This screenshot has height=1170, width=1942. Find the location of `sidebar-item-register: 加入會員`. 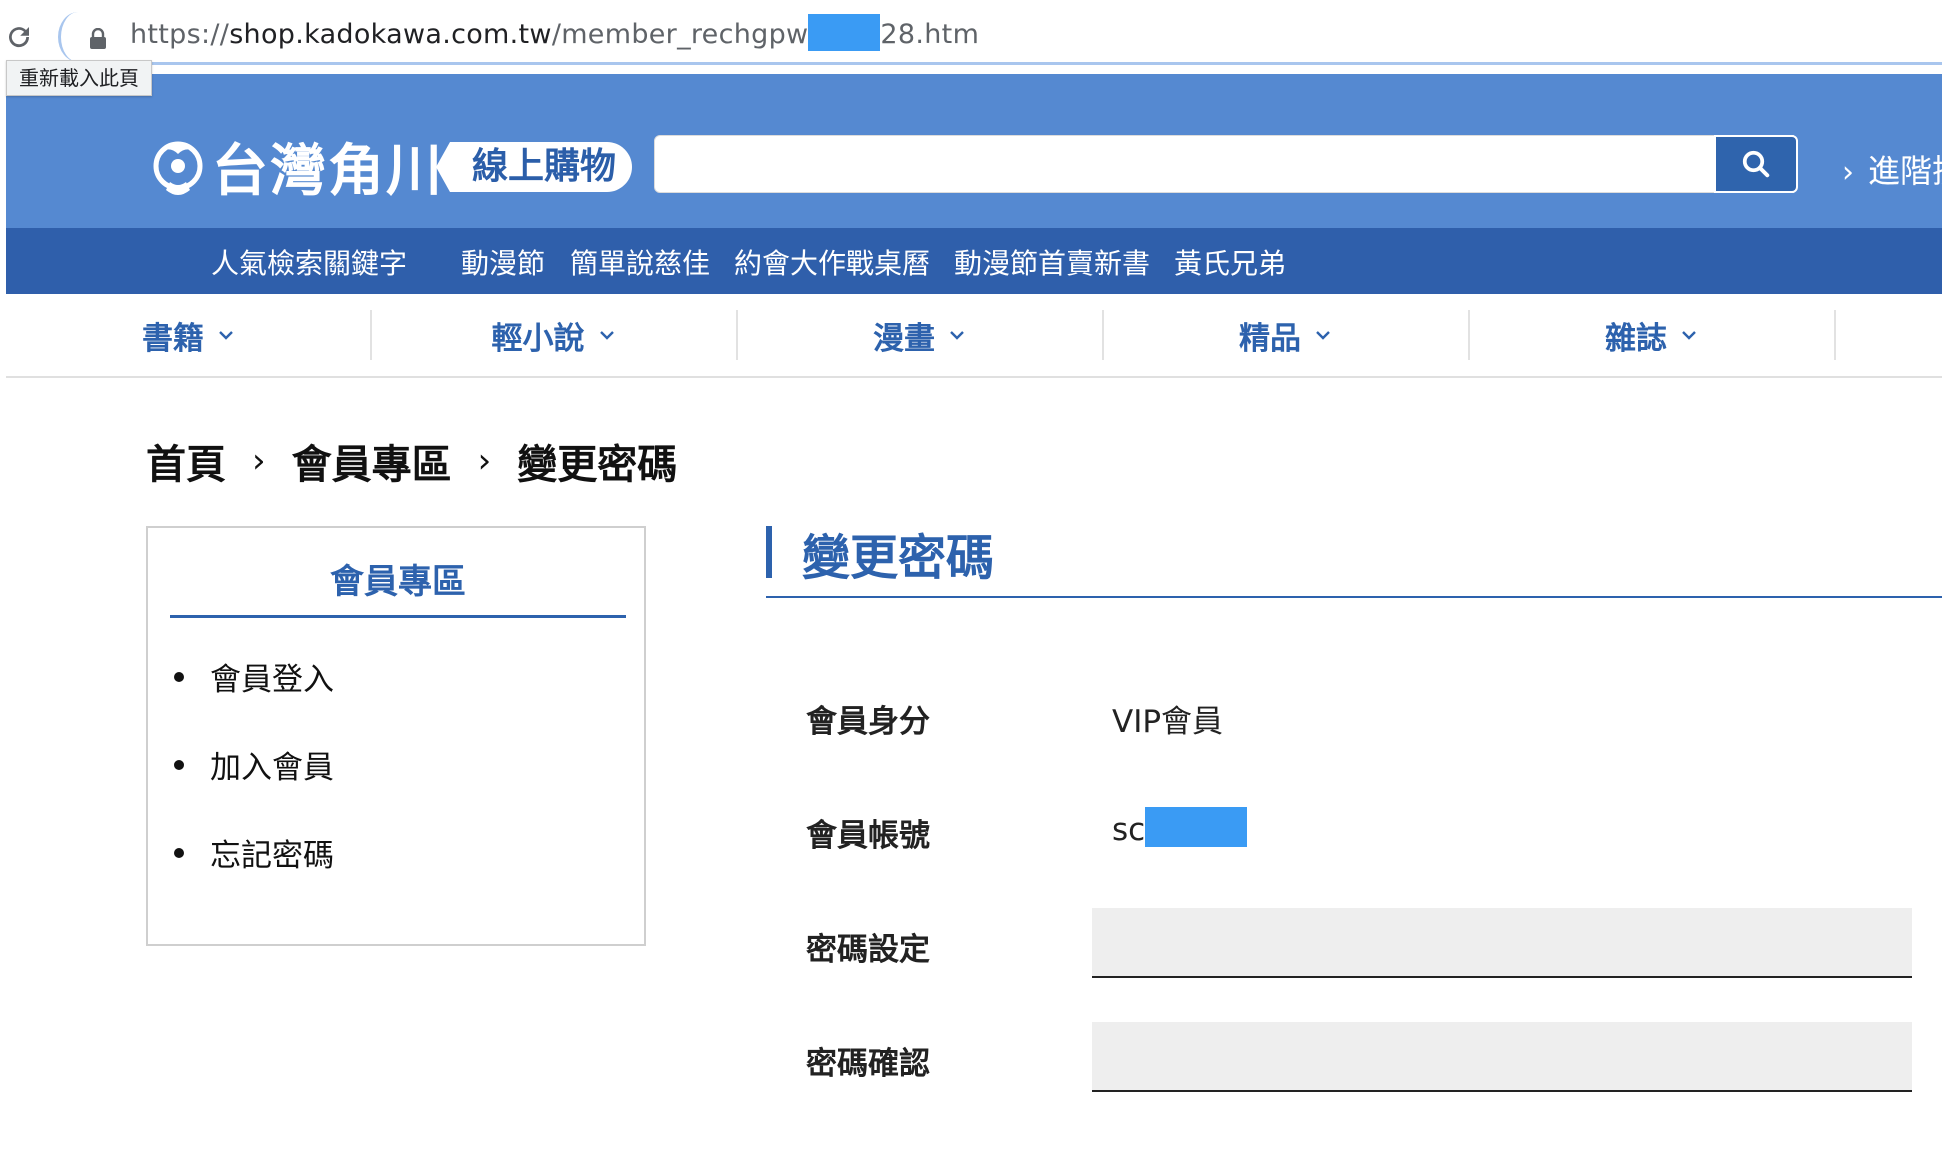

sidebar-item-register: 加入會員 is located at coordinates (254, 764).